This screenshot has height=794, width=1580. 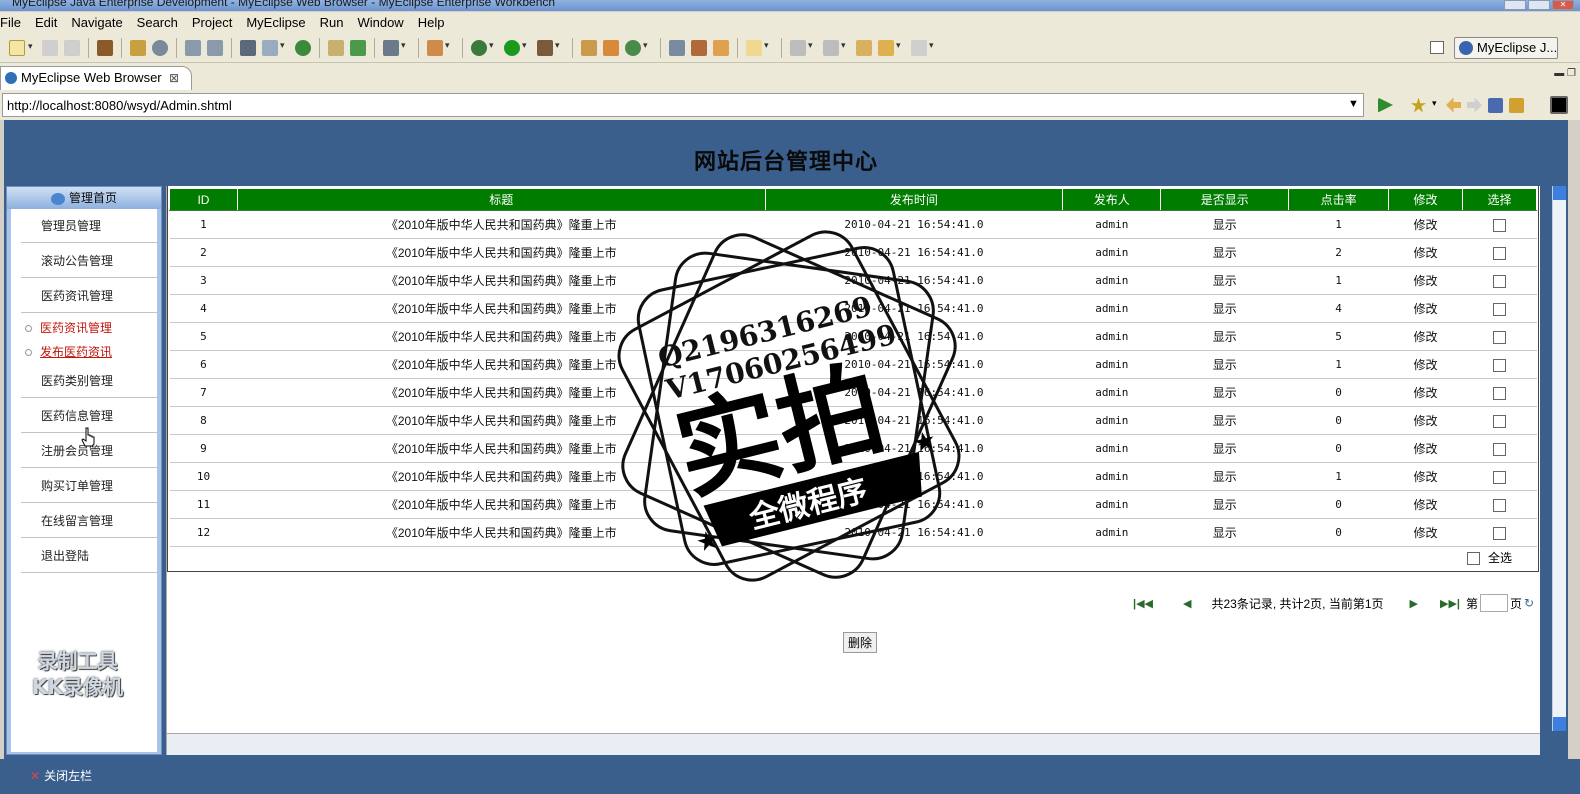 I want to click on package-icon, so click(x=105, y=47).